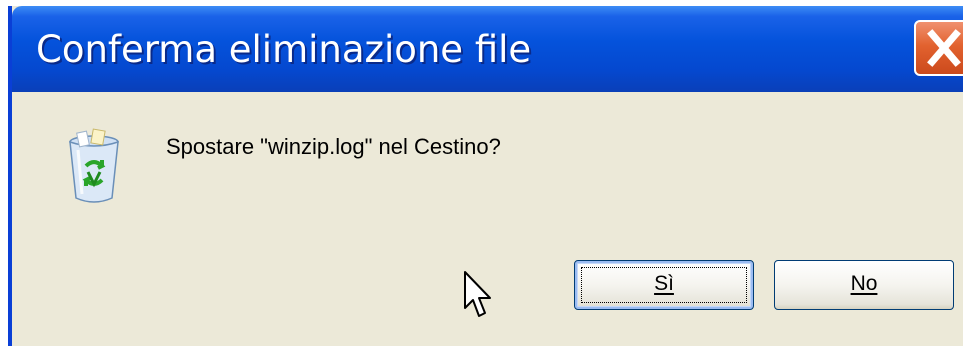 Image resolution: width=963 pixels, height=346 pixels. I want to click on recycle-bin-icon, so click(94, 165).